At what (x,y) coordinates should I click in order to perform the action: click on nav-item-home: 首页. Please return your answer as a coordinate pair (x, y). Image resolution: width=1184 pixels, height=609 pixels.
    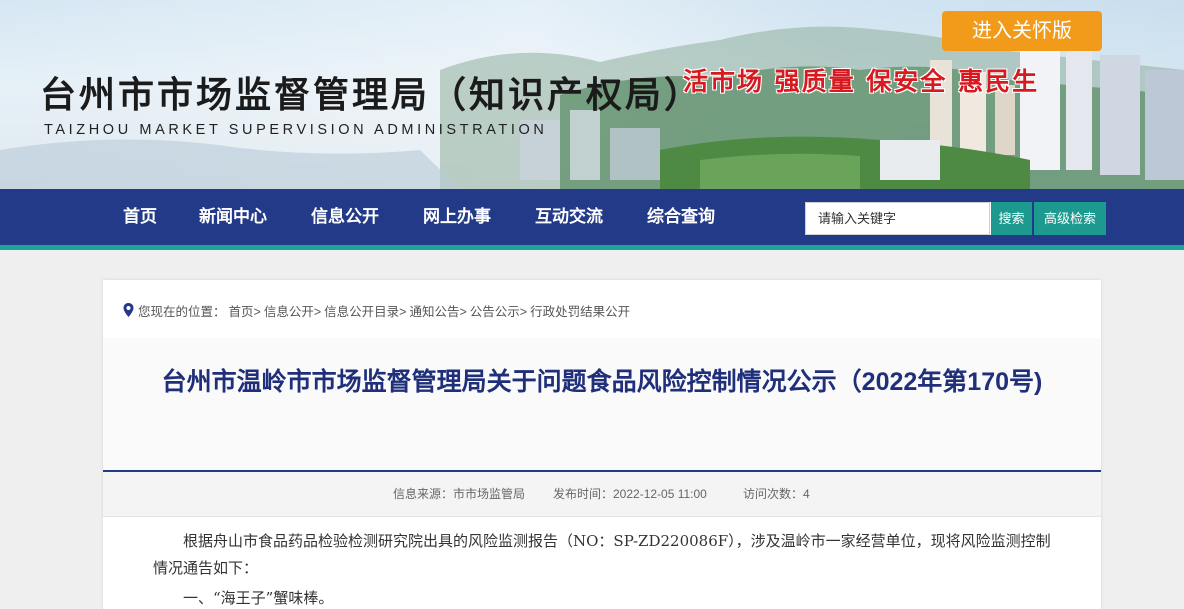
    Looking at the image, I should click on (140, 217).